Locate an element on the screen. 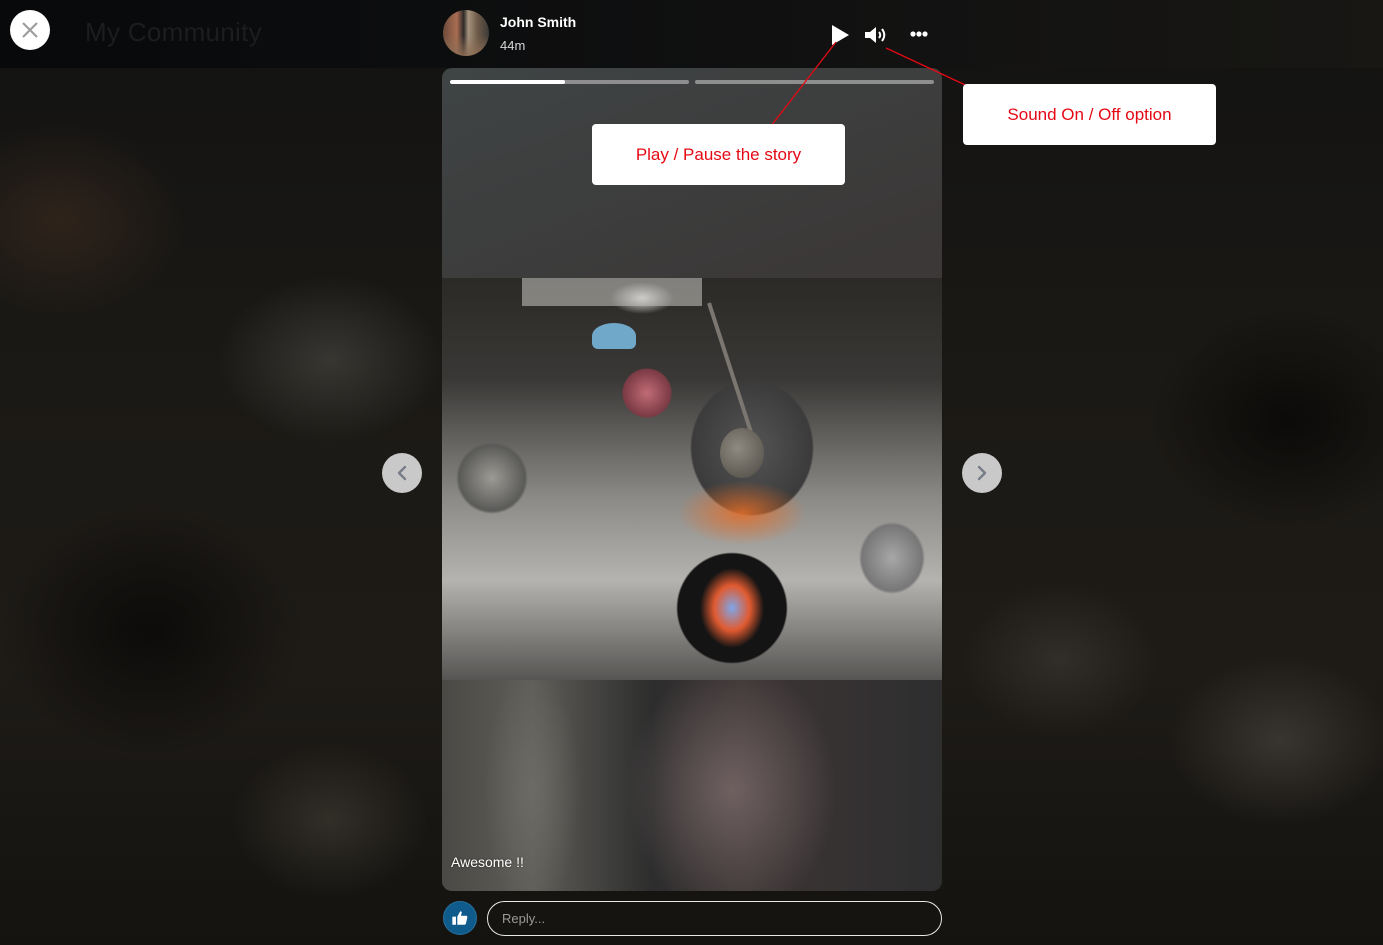 This screenshot has height=945, width=1383. close-button is located at coordinates (30, 30).